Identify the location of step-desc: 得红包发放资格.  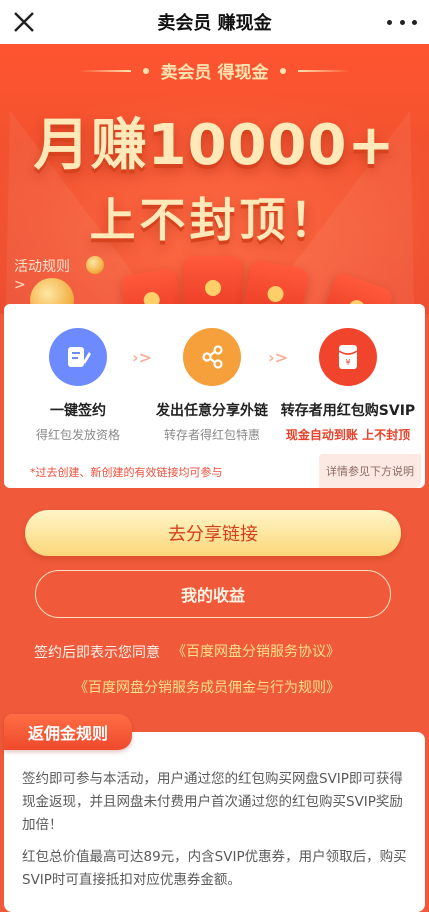
(77, 435).